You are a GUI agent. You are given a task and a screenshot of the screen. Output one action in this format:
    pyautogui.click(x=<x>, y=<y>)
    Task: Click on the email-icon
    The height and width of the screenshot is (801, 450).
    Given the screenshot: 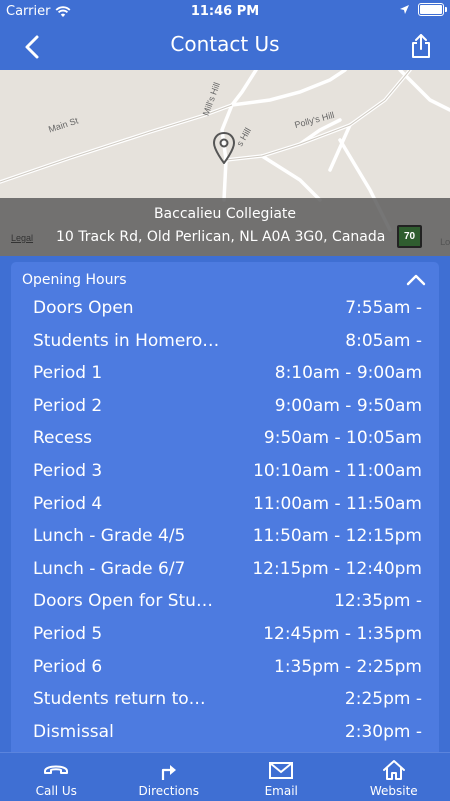 What is the action you would take?
    pyautogui.click(x=281, y=770)
    